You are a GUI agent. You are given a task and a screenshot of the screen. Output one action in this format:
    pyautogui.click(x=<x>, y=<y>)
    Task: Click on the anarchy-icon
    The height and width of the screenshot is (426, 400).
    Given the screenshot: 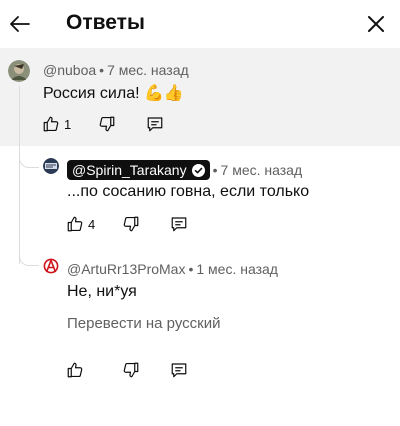 What is the action you would take?
    pyautogui.click(x=51, y=266)
    